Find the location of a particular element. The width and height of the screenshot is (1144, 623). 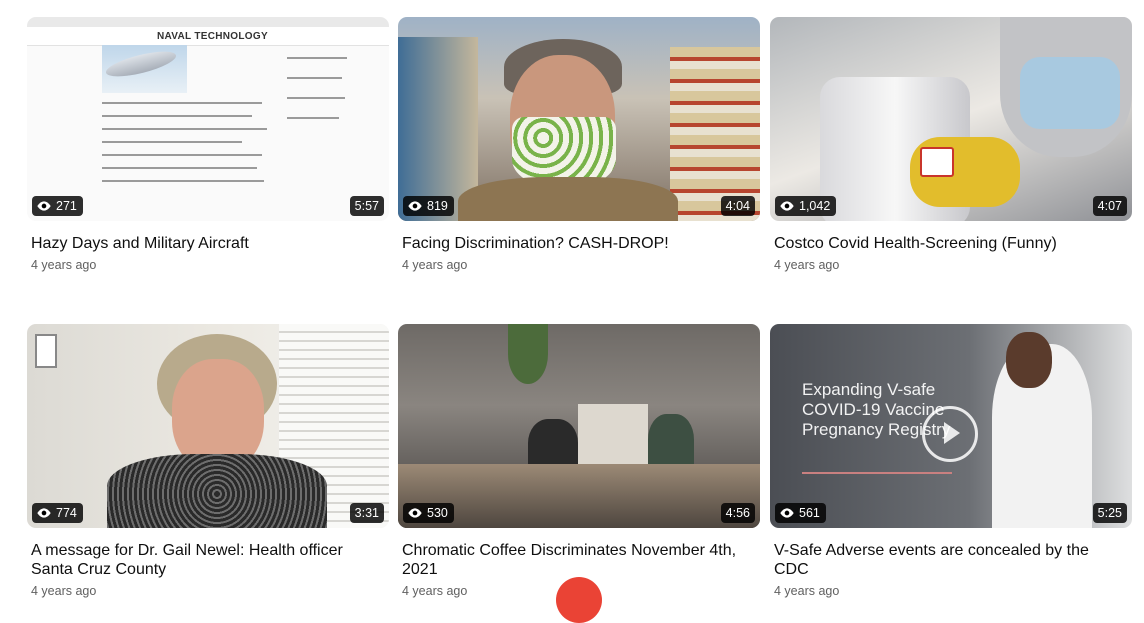

floating-action-button is located at coordinates (579, 600).